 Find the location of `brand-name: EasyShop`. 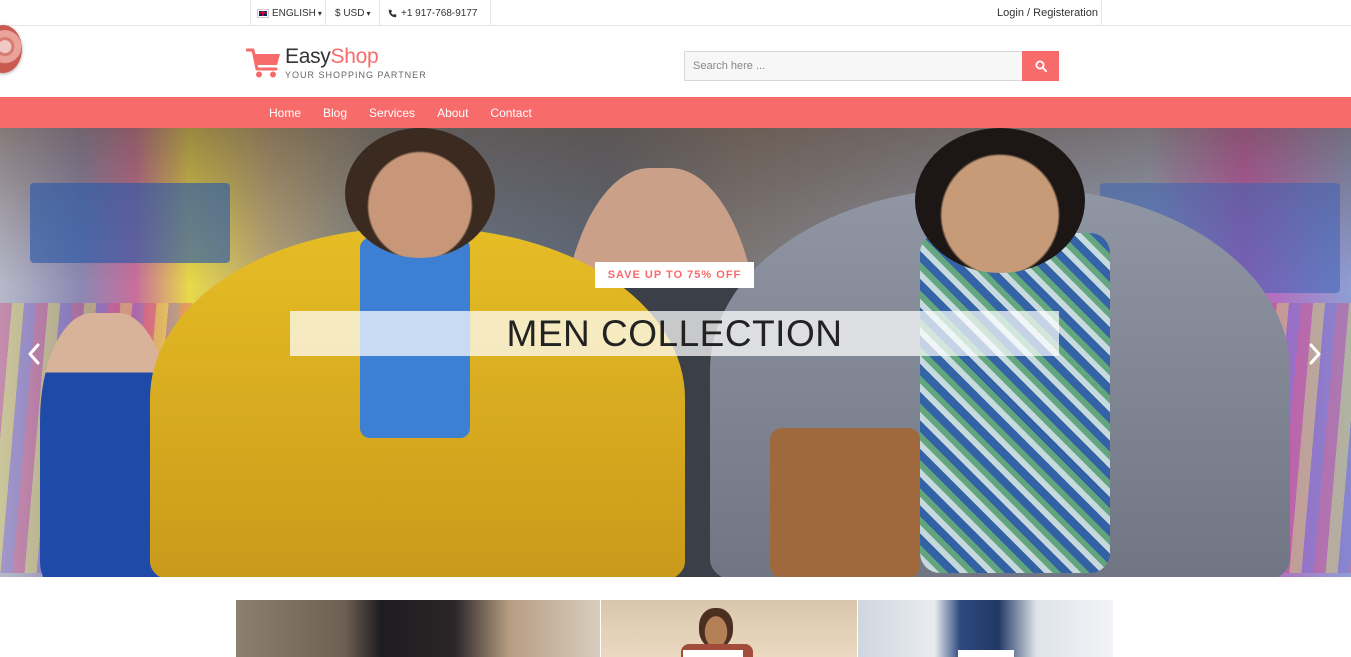

brand-name: EasyShop is located at coordinates (332, 57).